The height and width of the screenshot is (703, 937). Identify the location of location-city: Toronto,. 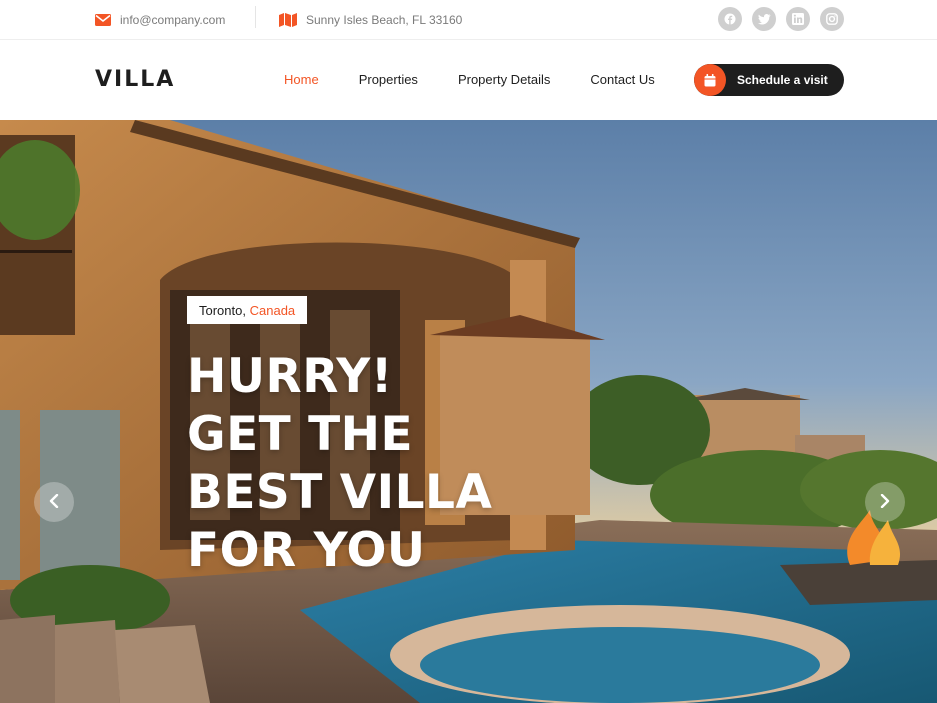
(222, 310).